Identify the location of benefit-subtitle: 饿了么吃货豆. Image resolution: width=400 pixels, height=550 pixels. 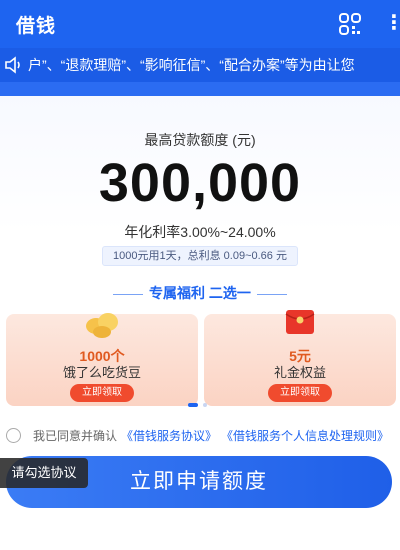
(101, 372).